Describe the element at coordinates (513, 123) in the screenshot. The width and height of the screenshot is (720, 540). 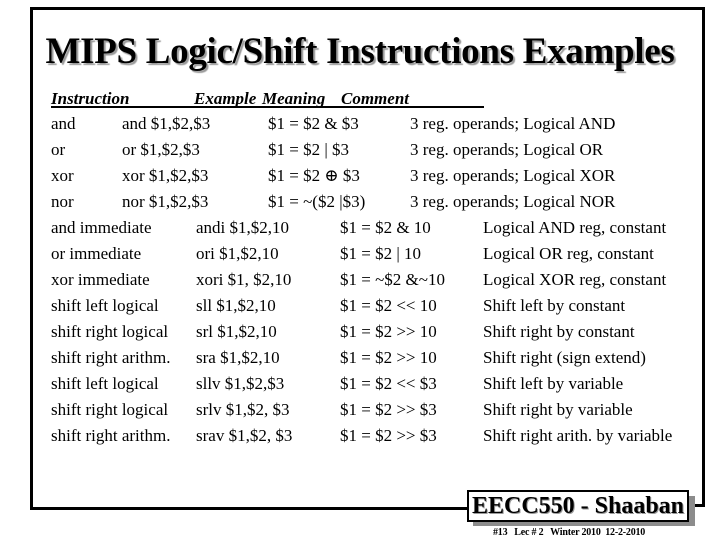
I see `cell-comment: 3 reg. operands; Logical AND` at that location.